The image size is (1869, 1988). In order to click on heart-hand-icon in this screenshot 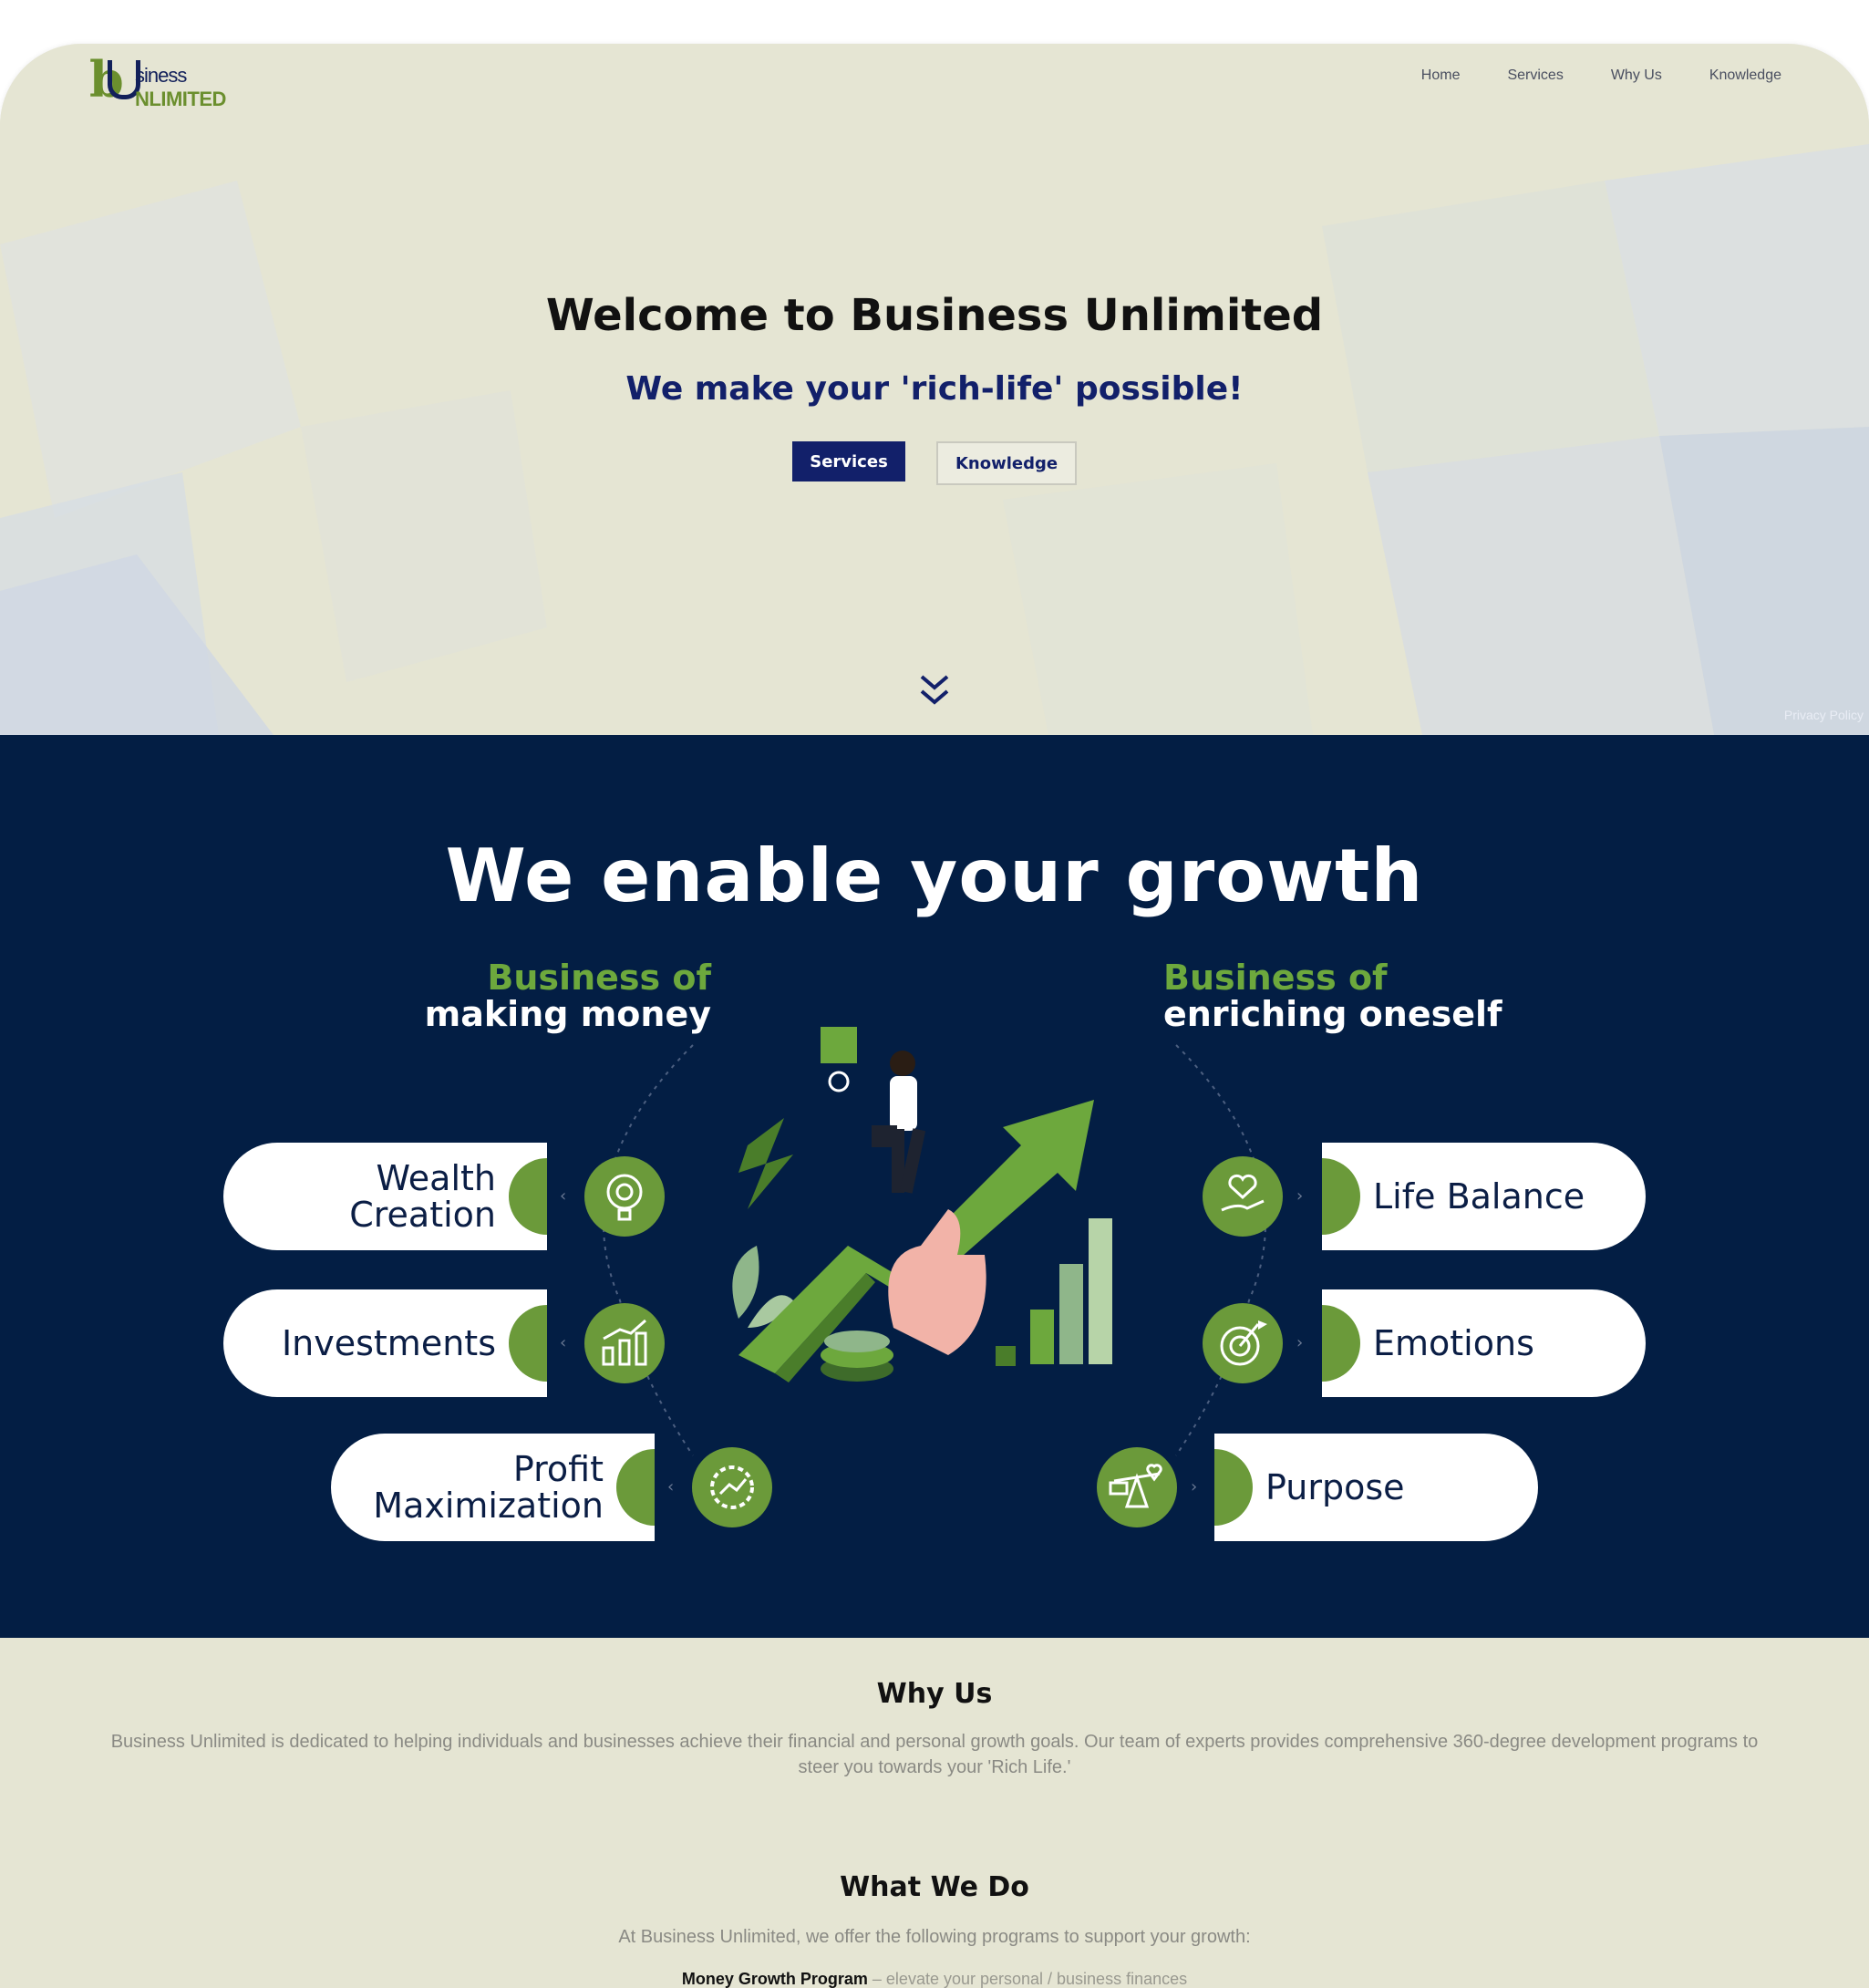, I will do `click(1243, 1196)`.